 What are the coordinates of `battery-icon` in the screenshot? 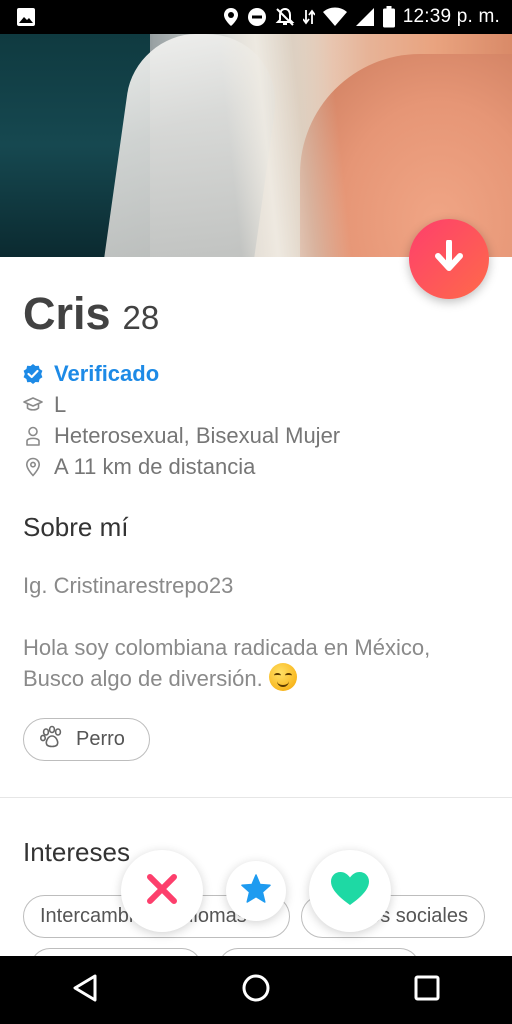 It's located at (388, 17).